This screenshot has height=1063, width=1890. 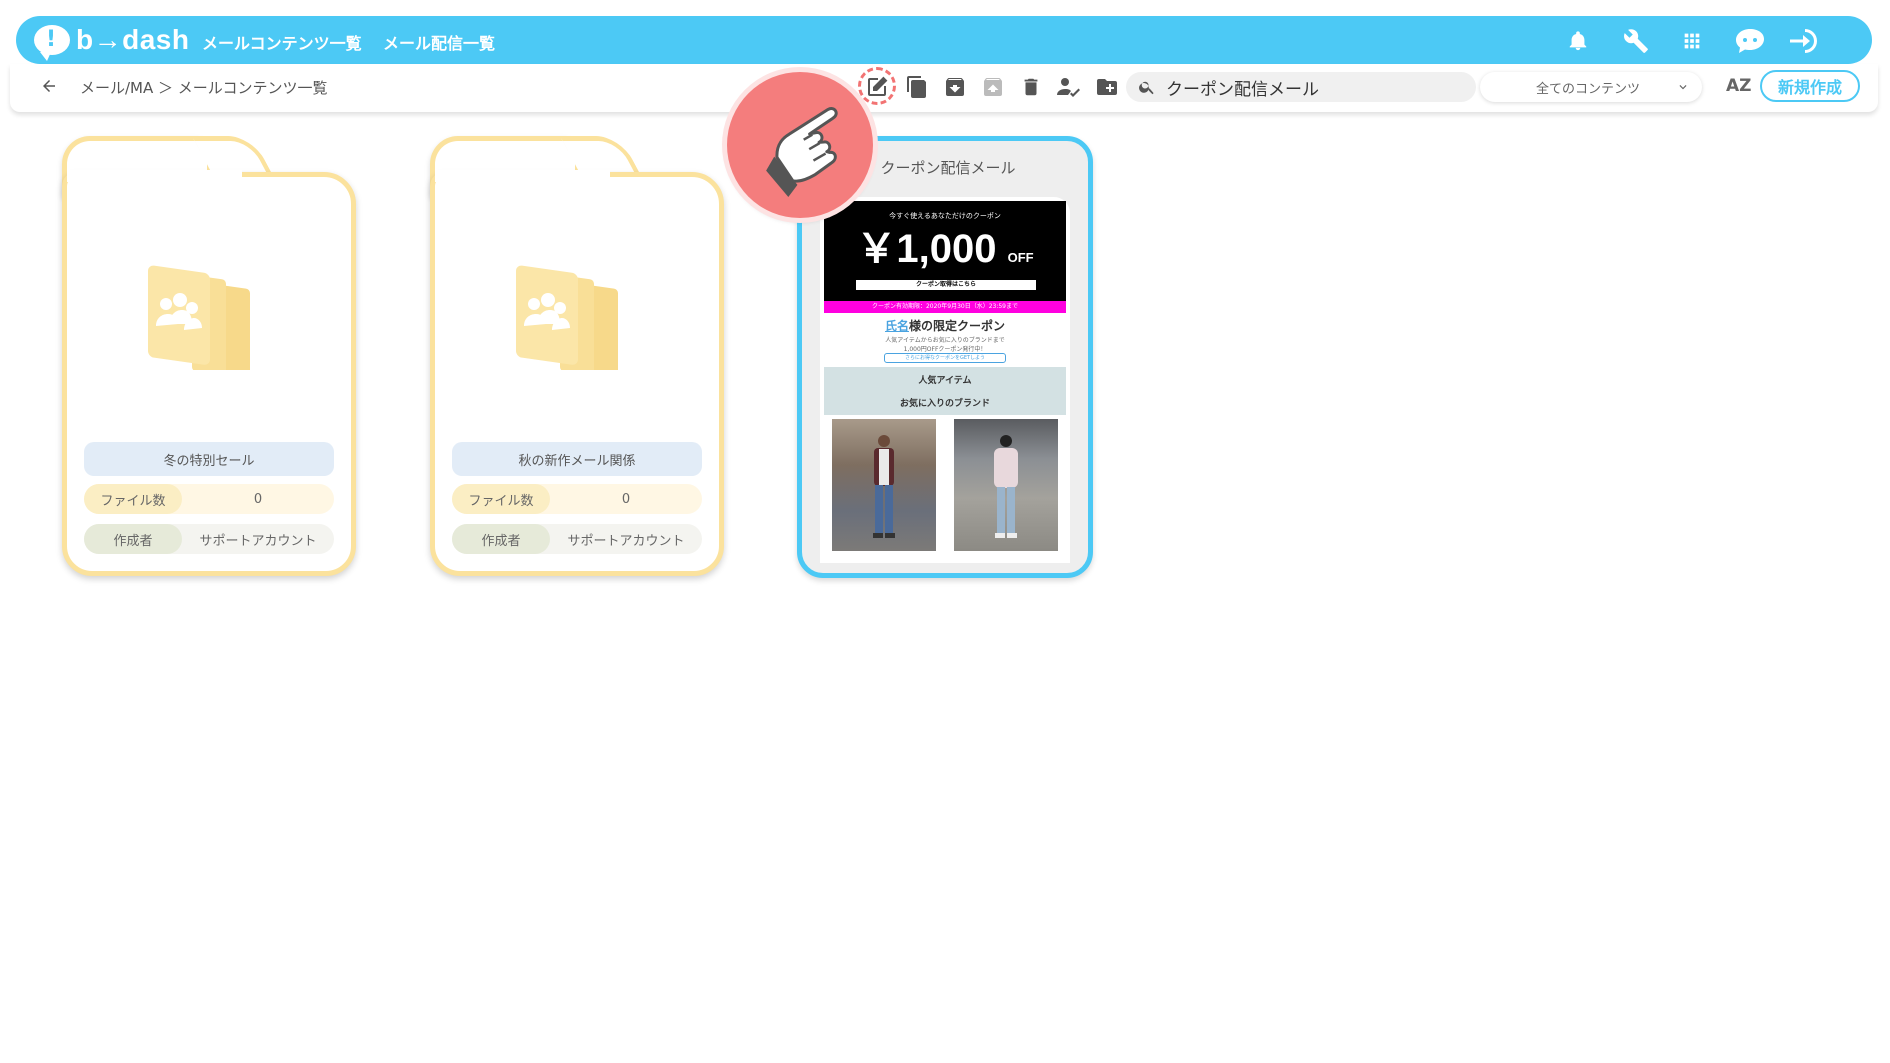 What do you see at coordinates (1316, 87) in the screenshot?
I see `search-input` at bounding box center [1316, 87].